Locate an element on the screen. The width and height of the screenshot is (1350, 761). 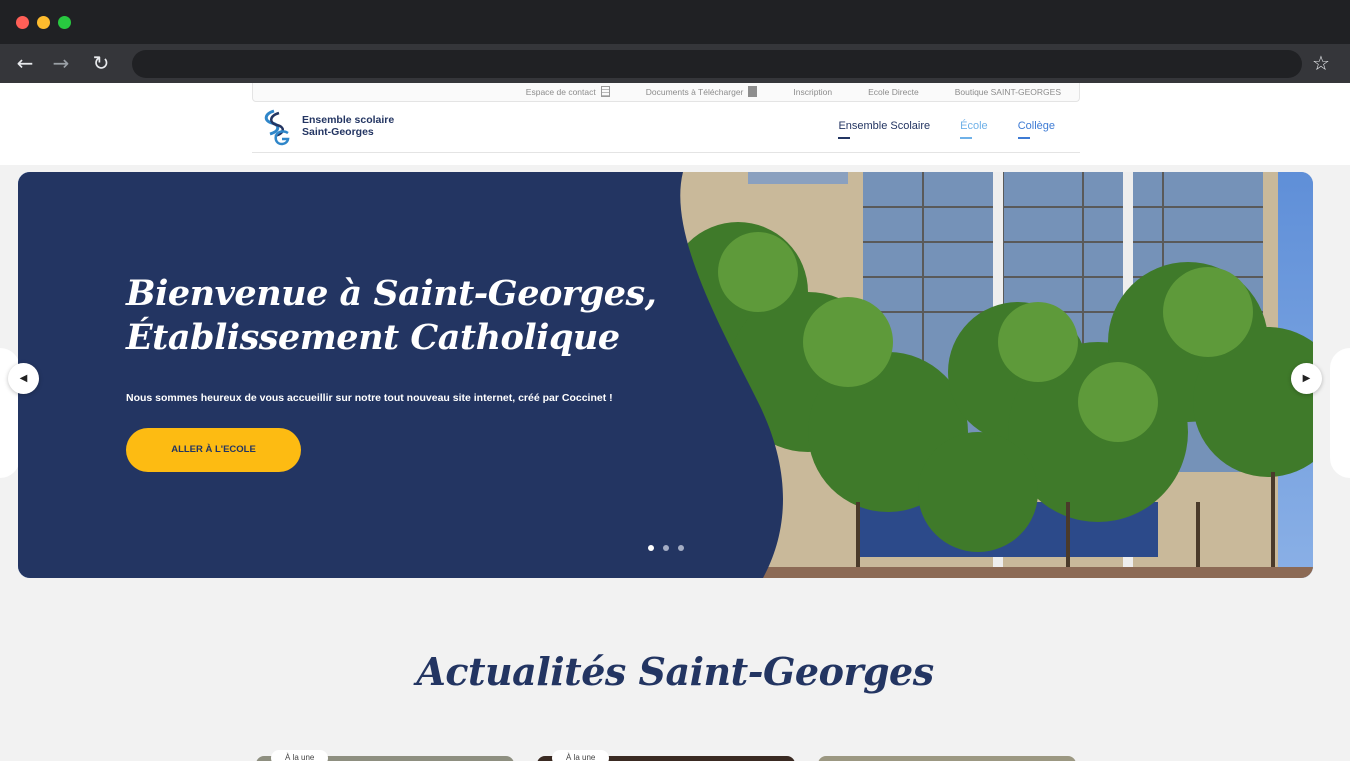
minimize-window-icon is located at coordinates (43, 22).